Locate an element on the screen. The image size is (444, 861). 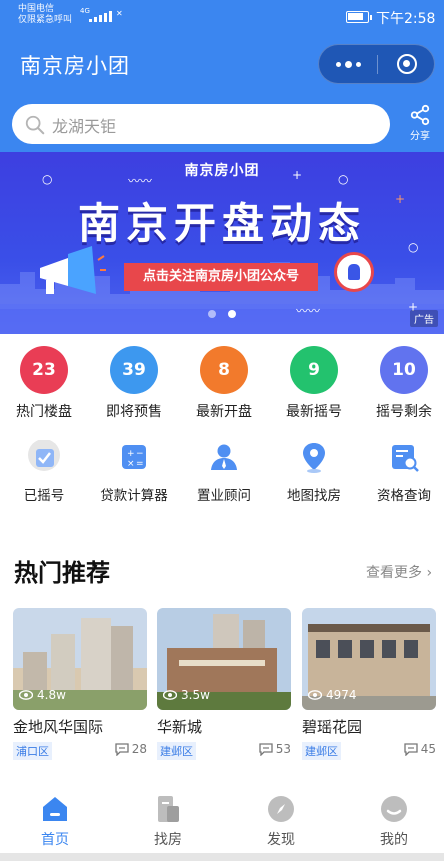
tab-label: 我的 is located at coordinates (394, 840).